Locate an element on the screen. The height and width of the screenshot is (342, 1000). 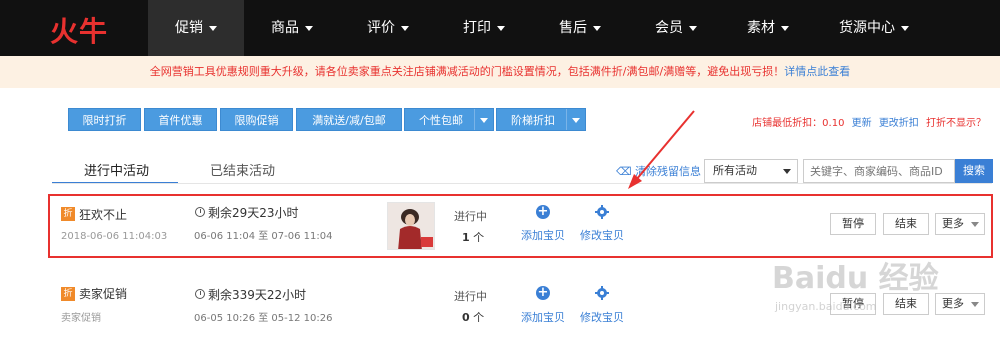
item-count: 1 个 is located at coordinates (473, 237).